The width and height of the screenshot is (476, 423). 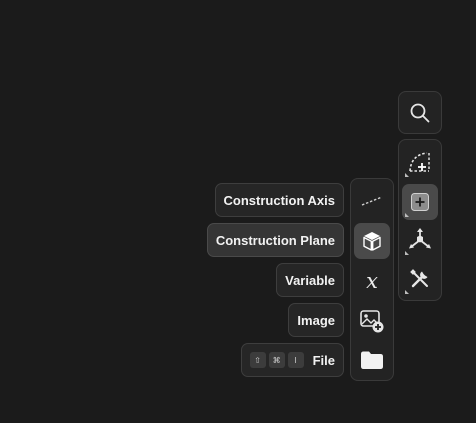 I want to click on file-button, so click(x=372, y=360).